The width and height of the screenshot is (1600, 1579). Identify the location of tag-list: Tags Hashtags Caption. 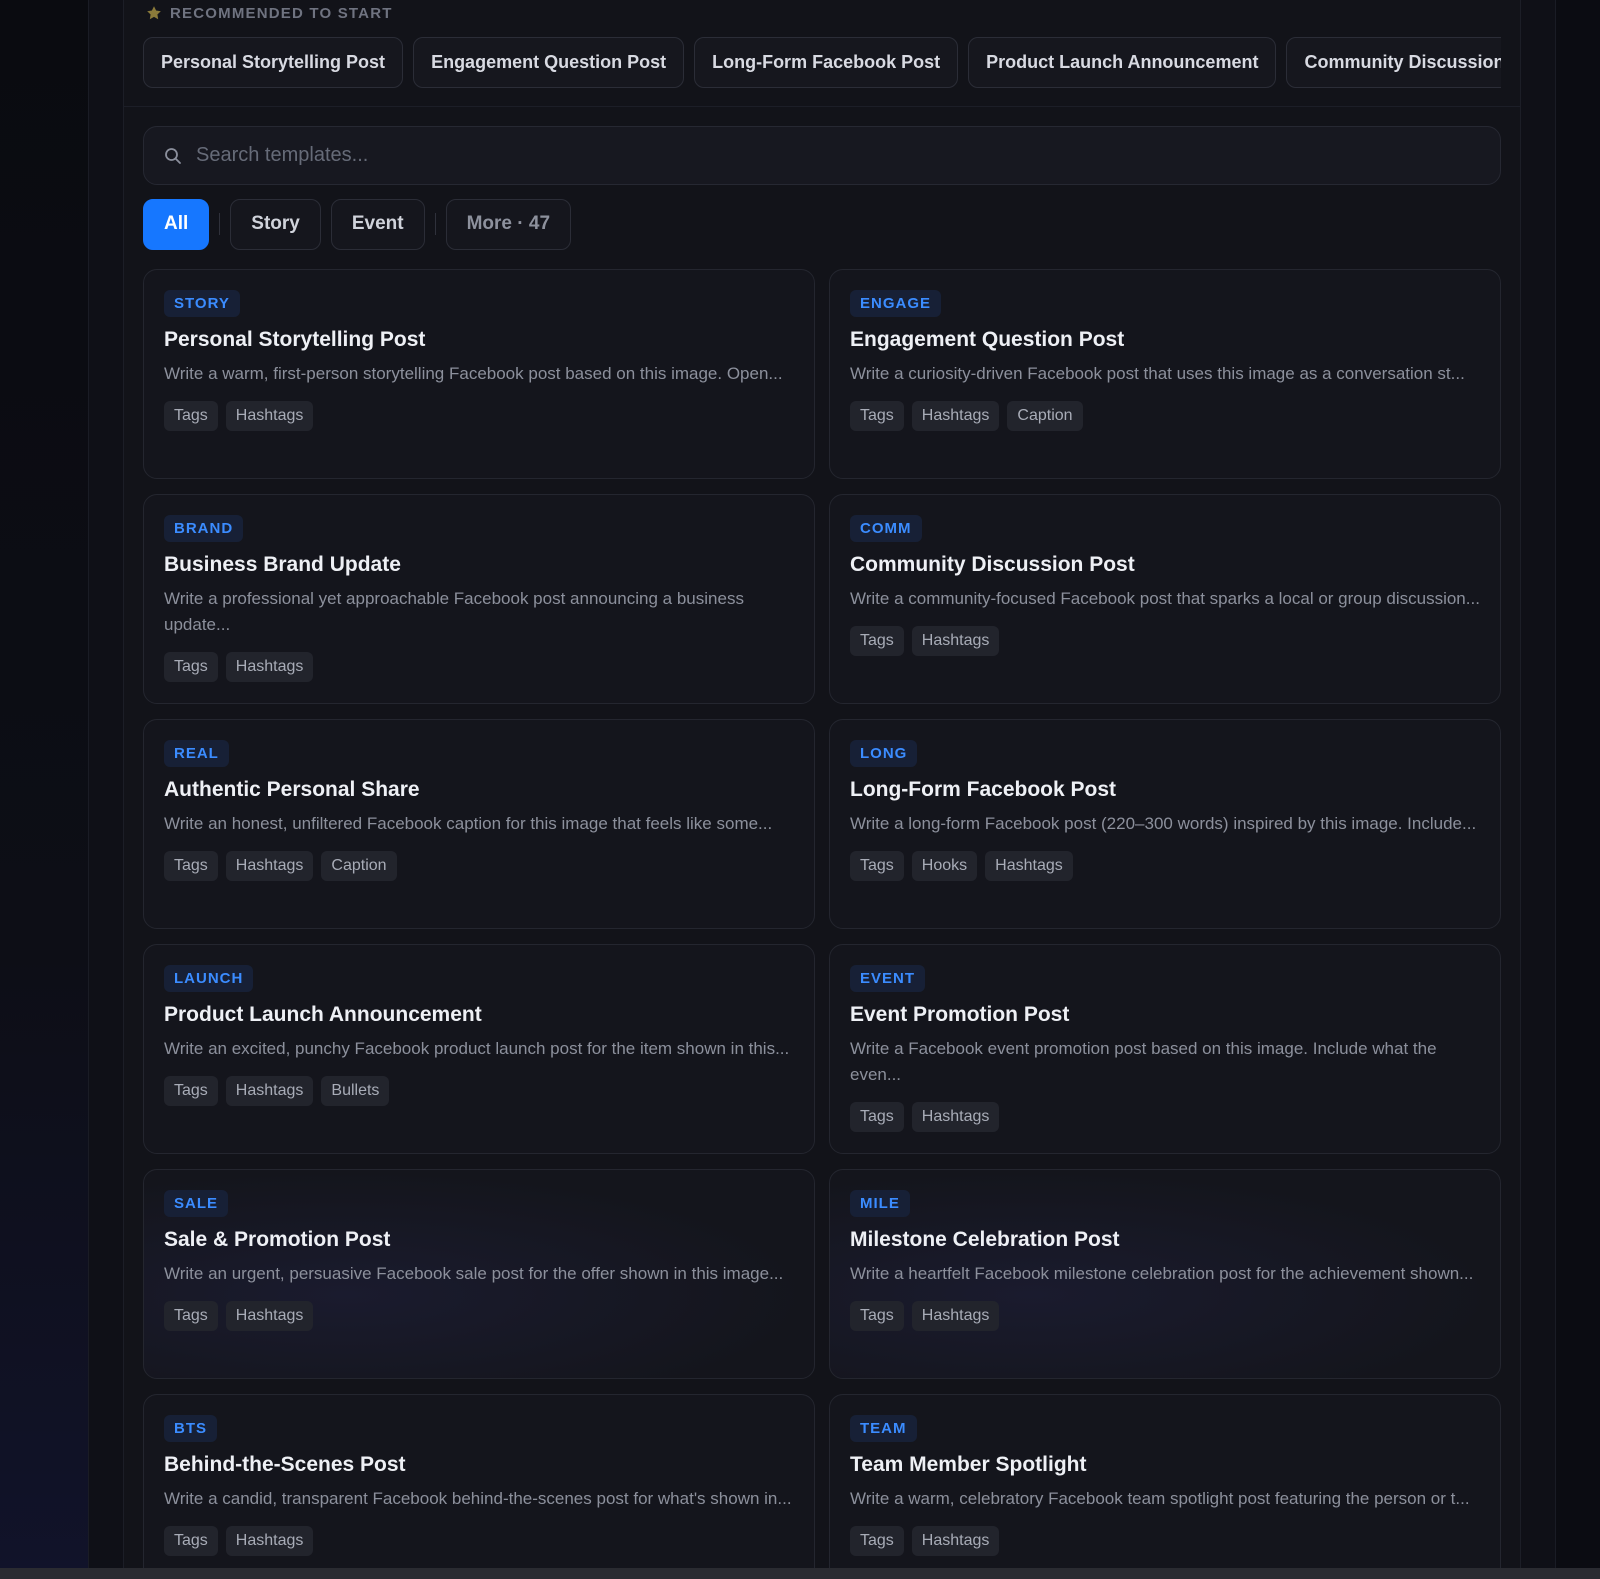
(479, 866).